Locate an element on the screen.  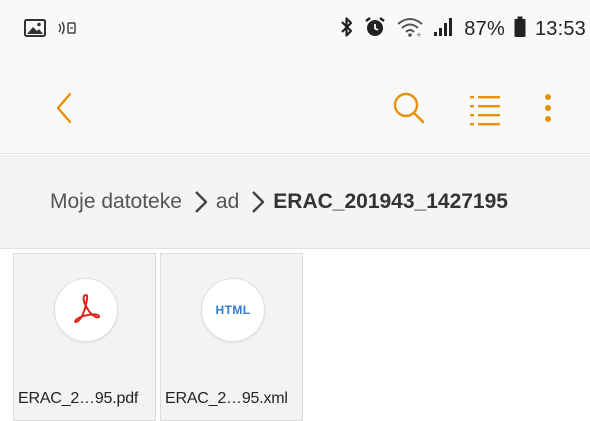
html-file-icon: HTML is located at coordinates (233, 310).